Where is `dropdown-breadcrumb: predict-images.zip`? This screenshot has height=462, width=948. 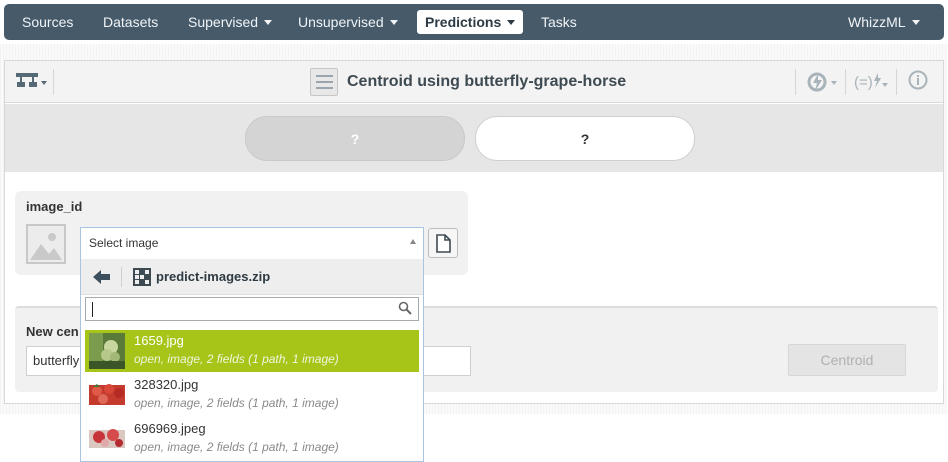
dropdown-breadcrumb: predict-images.zip is located at coordinates (252, 277).